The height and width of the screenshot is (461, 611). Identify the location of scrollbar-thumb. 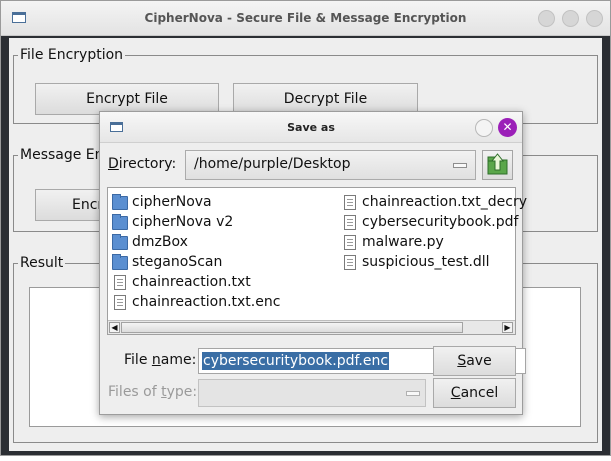
(292, 327).